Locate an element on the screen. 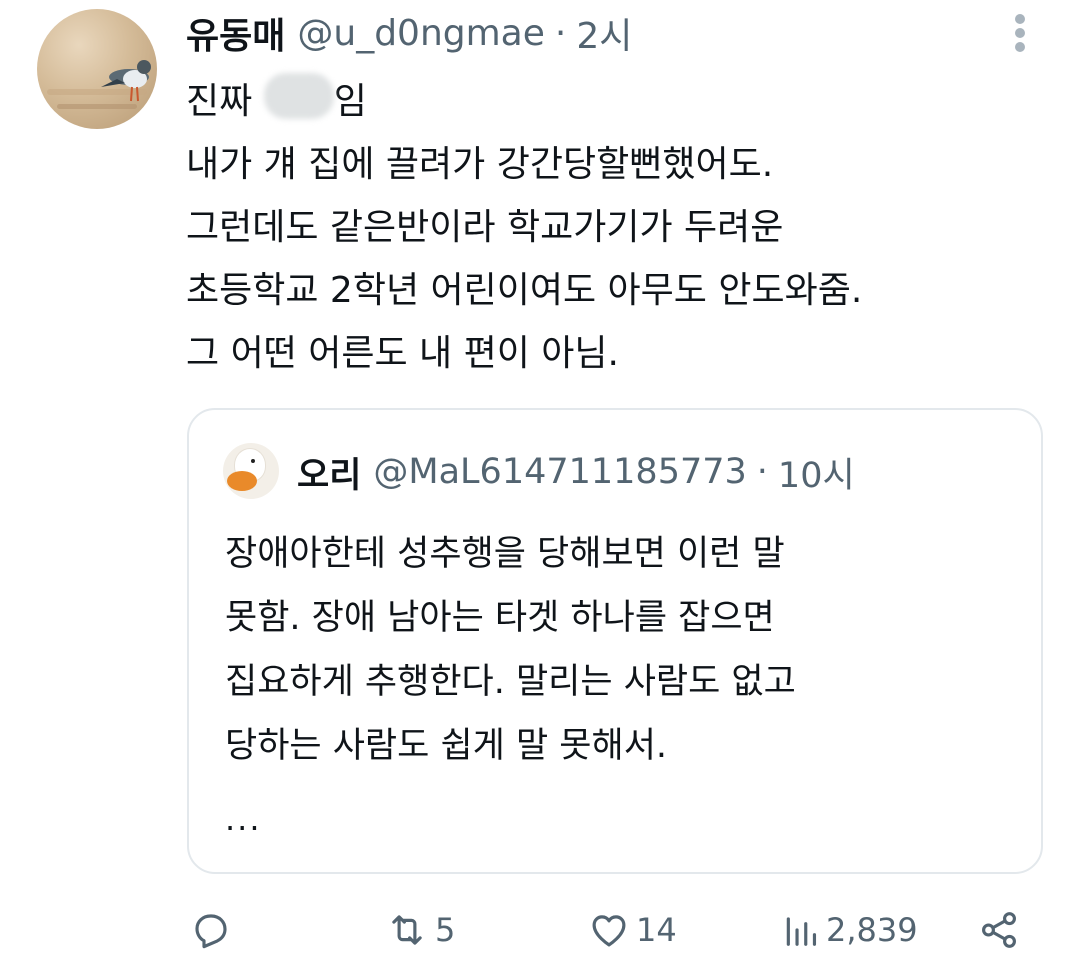 The height and width of the screenshot is (973, 1080). duck-beak is located at coordinates (242, 481).